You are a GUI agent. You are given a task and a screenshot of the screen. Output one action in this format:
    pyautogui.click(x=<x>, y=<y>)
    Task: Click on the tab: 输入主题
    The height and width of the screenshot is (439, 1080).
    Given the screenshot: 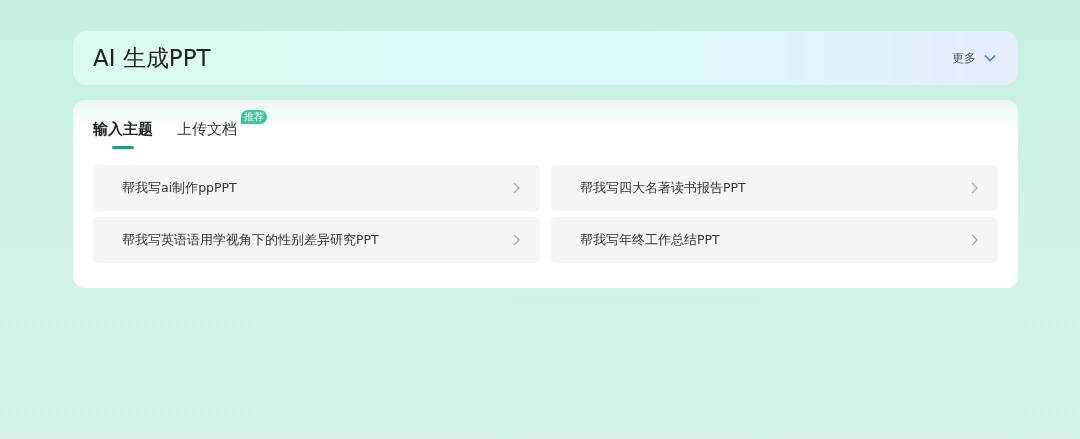 What is the action you would take?
    pyautogui.click(x=123, y=132)
    